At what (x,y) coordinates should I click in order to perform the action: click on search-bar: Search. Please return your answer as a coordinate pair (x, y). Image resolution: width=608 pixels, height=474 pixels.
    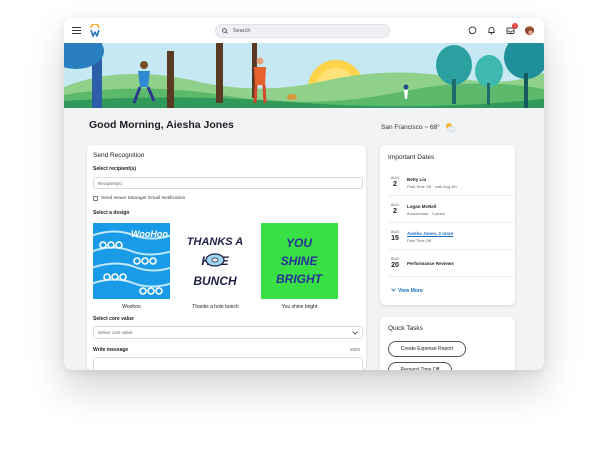
    Looking at the image, I should click on (302, 31).